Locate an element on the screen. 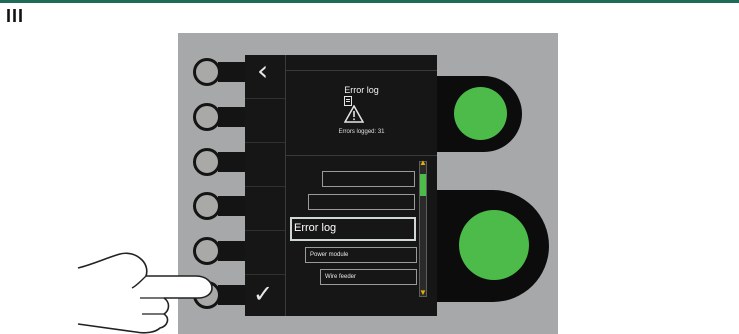  menu-list: Error log Power module Wire feeder ▲ ▼ is located at coordinates (361, 236).